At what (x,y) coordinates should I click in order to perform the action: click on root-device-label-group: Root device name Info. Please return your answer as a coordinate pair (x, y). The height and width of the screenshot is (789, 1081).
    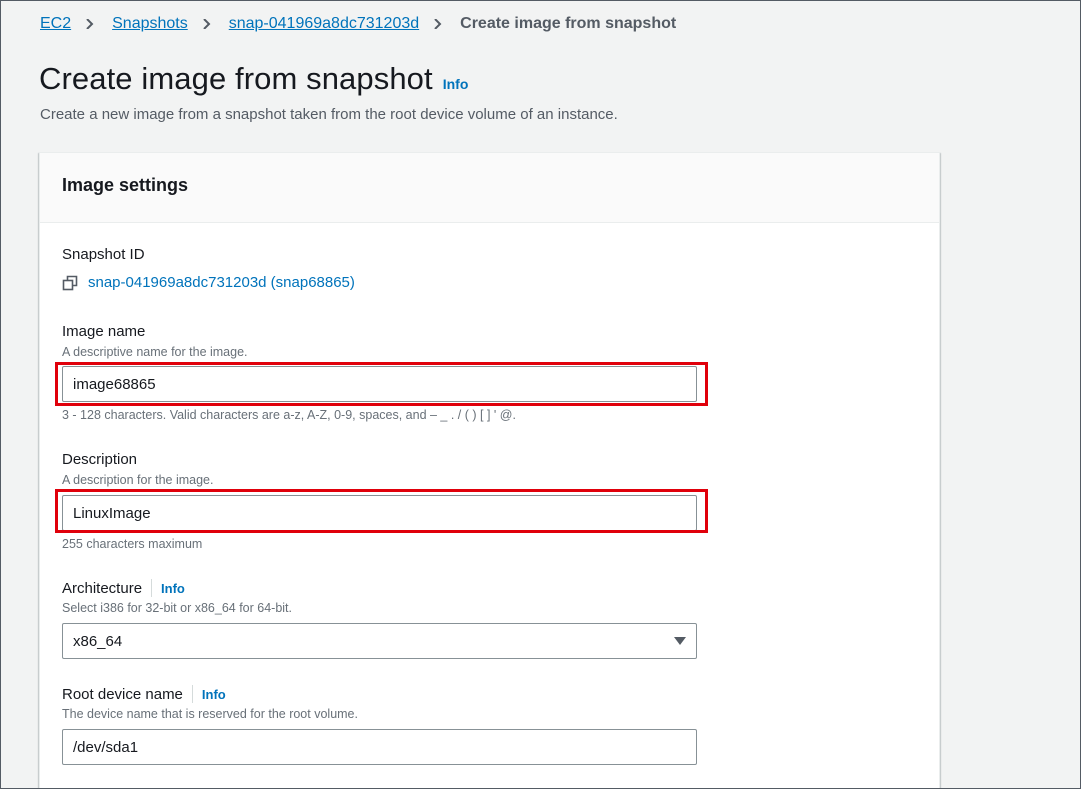
    Looking at the image, I should click on (144, 694).